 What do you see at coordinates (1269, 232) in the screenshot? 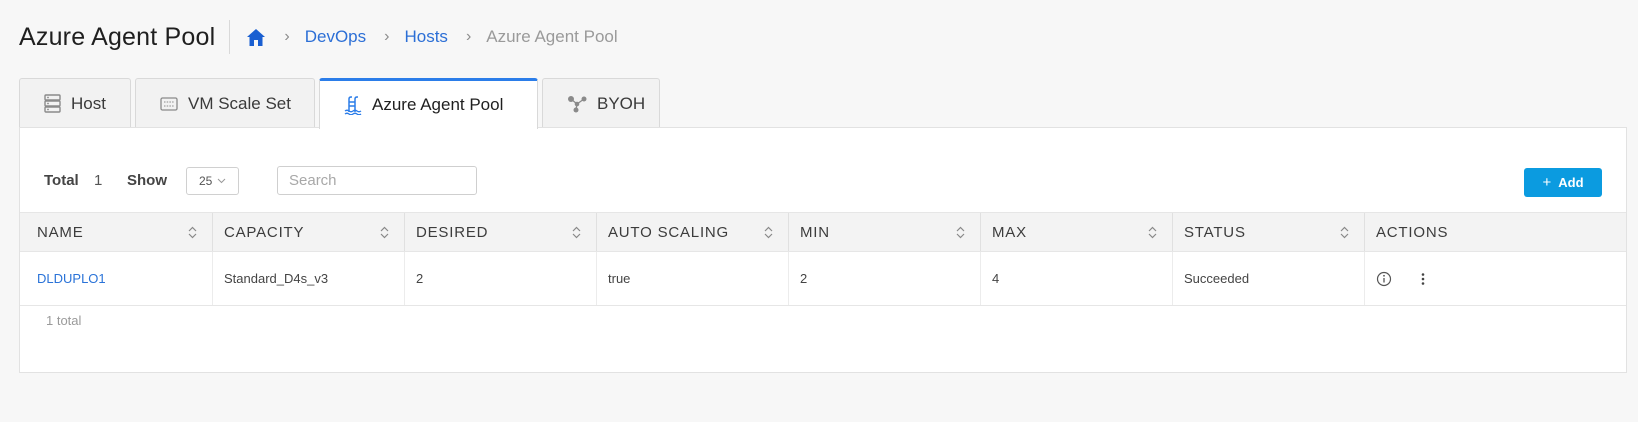
I see `column-header-status: STATUS` at bounding box center [1269, 232].